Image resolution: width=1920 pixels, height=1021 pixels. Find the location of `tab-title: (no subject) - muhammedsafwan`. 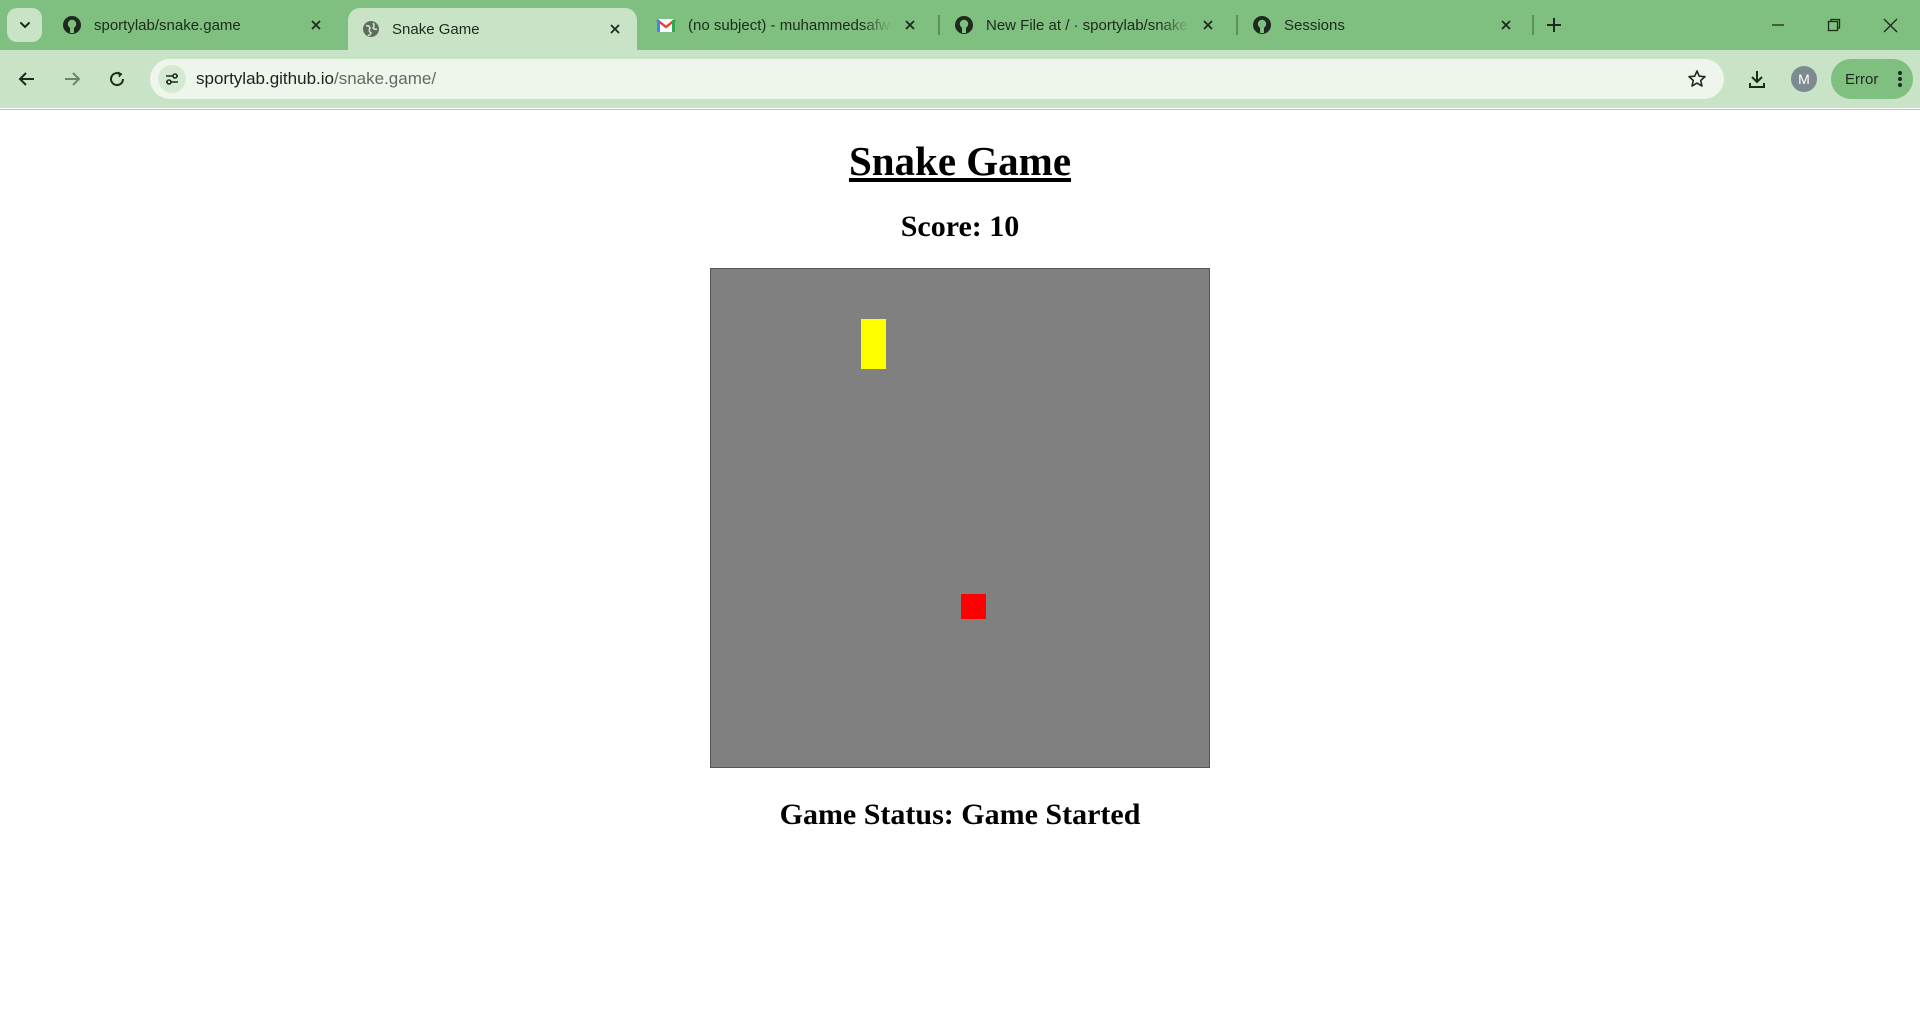

tab-title: (no subject) - muhammedsafwan is located at coordinates (790, 25).